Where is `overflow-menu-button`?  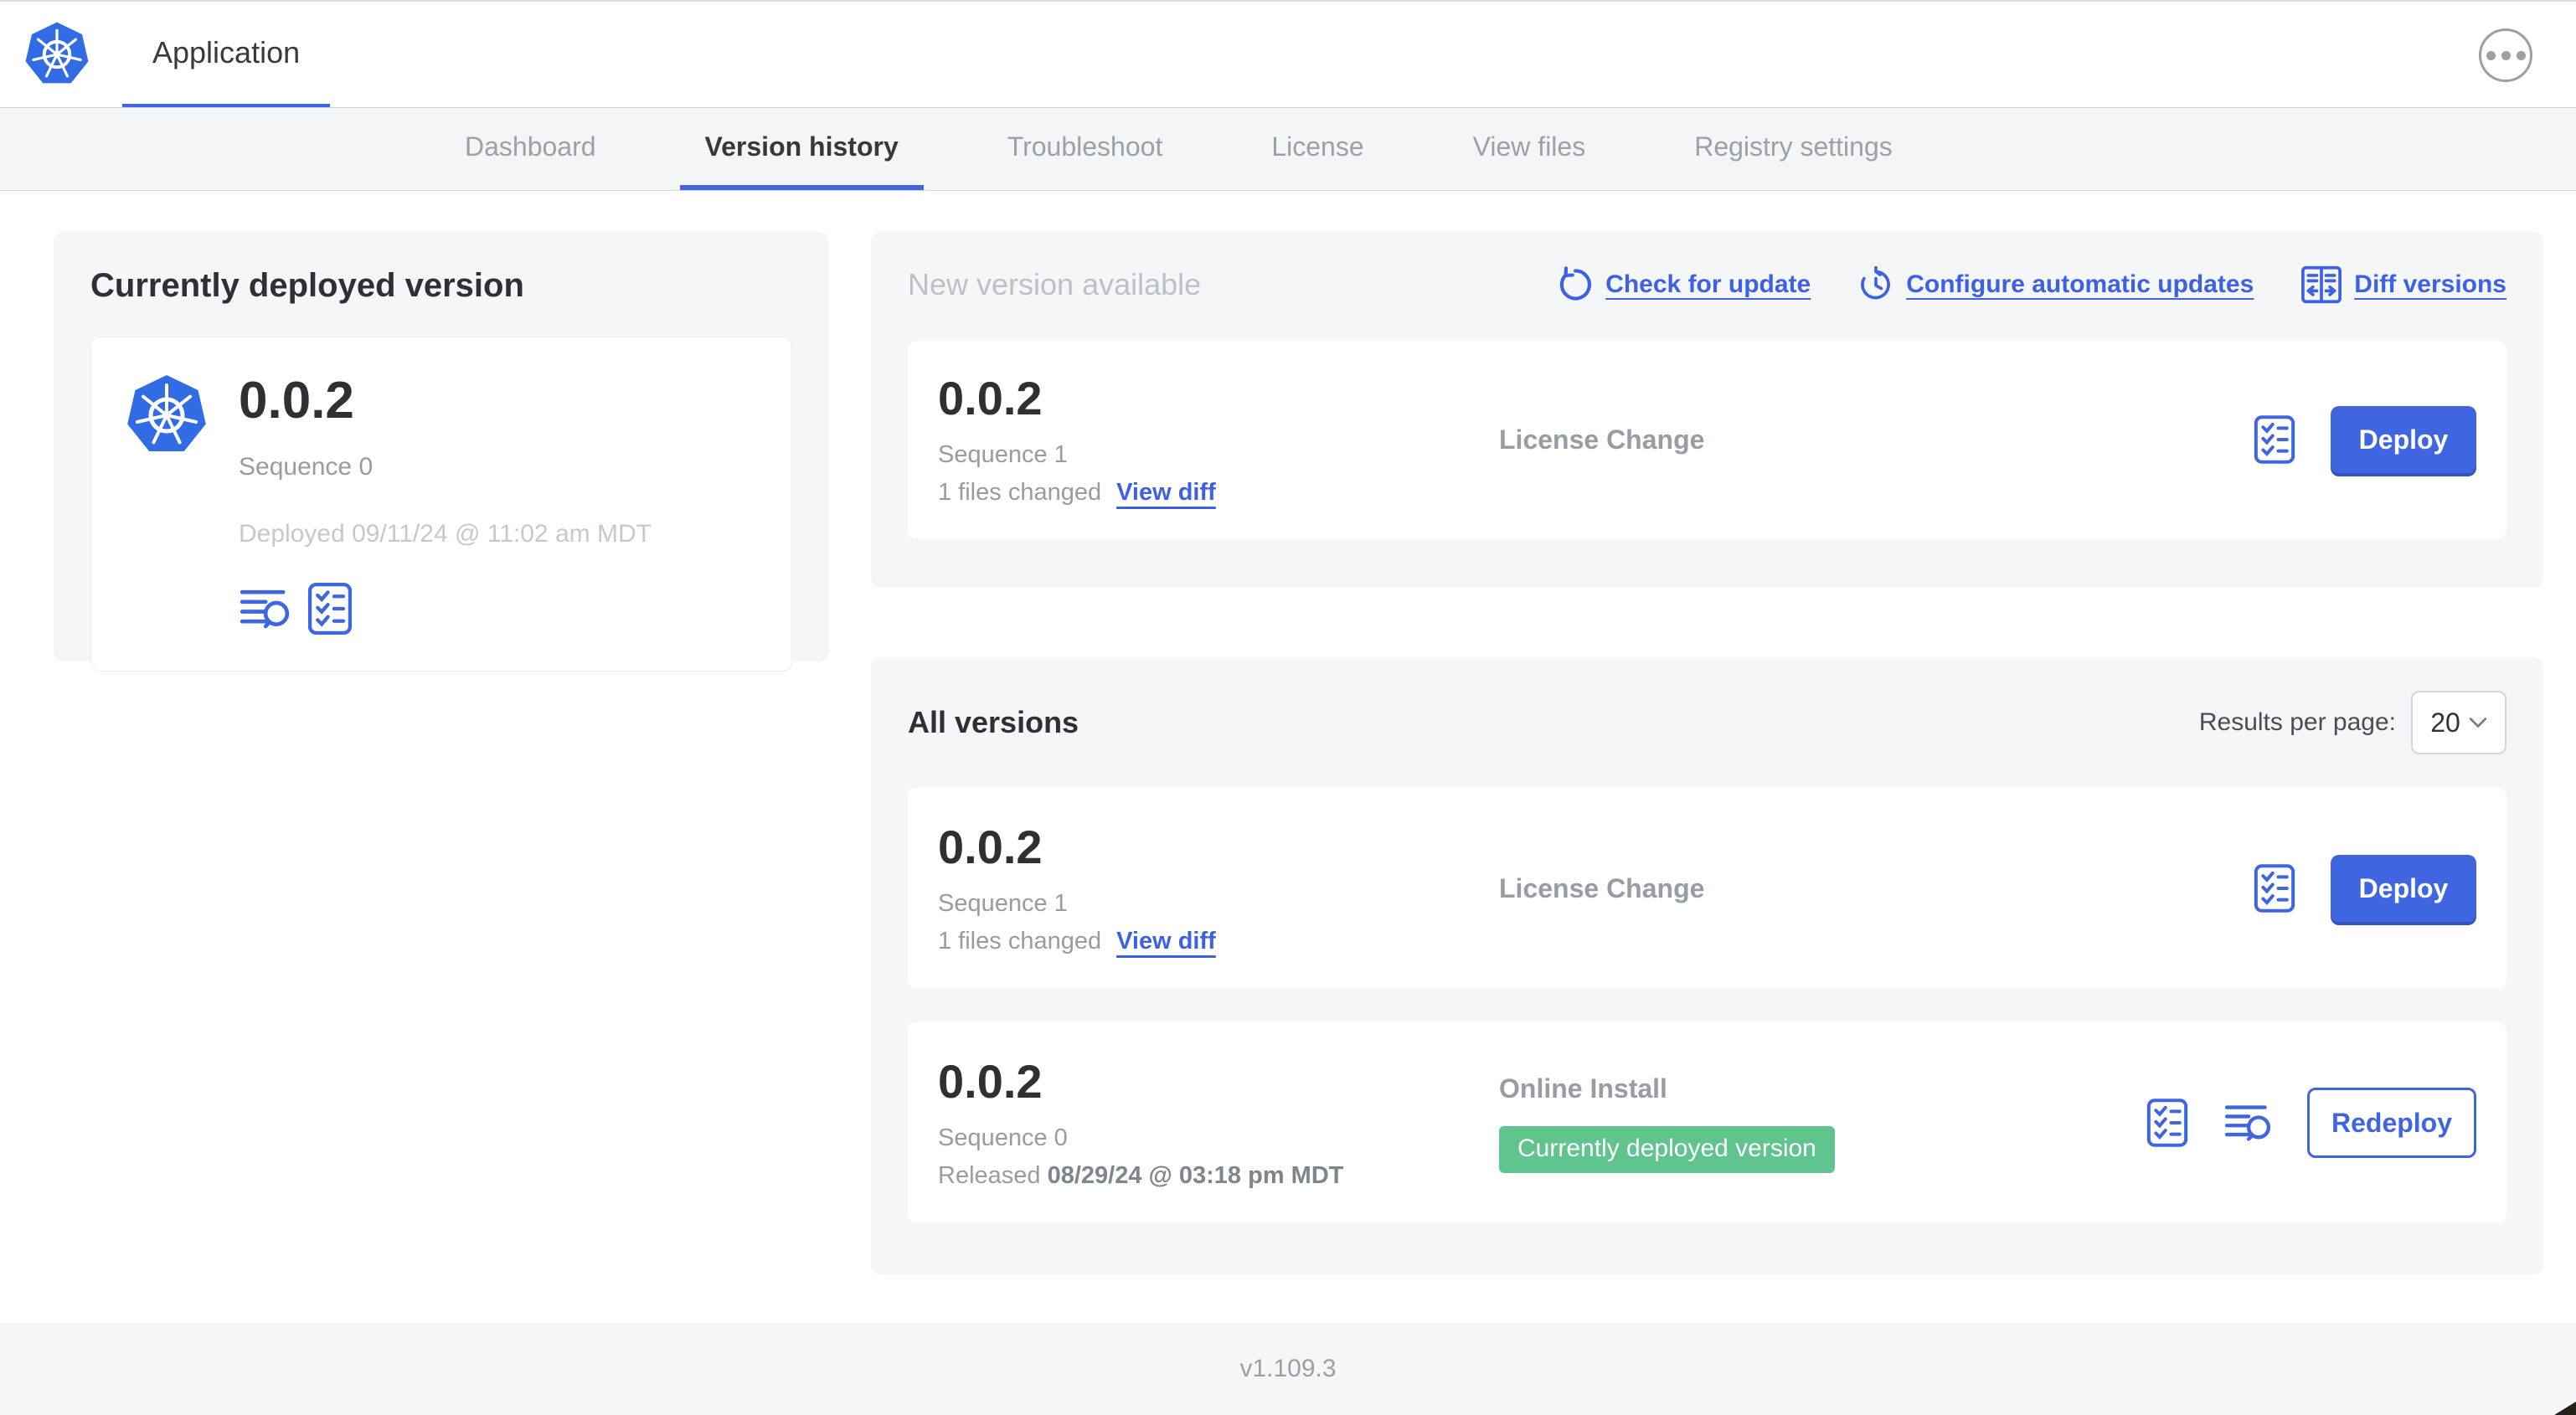 overflow-menu-button is located at coordinates (2505, 55).